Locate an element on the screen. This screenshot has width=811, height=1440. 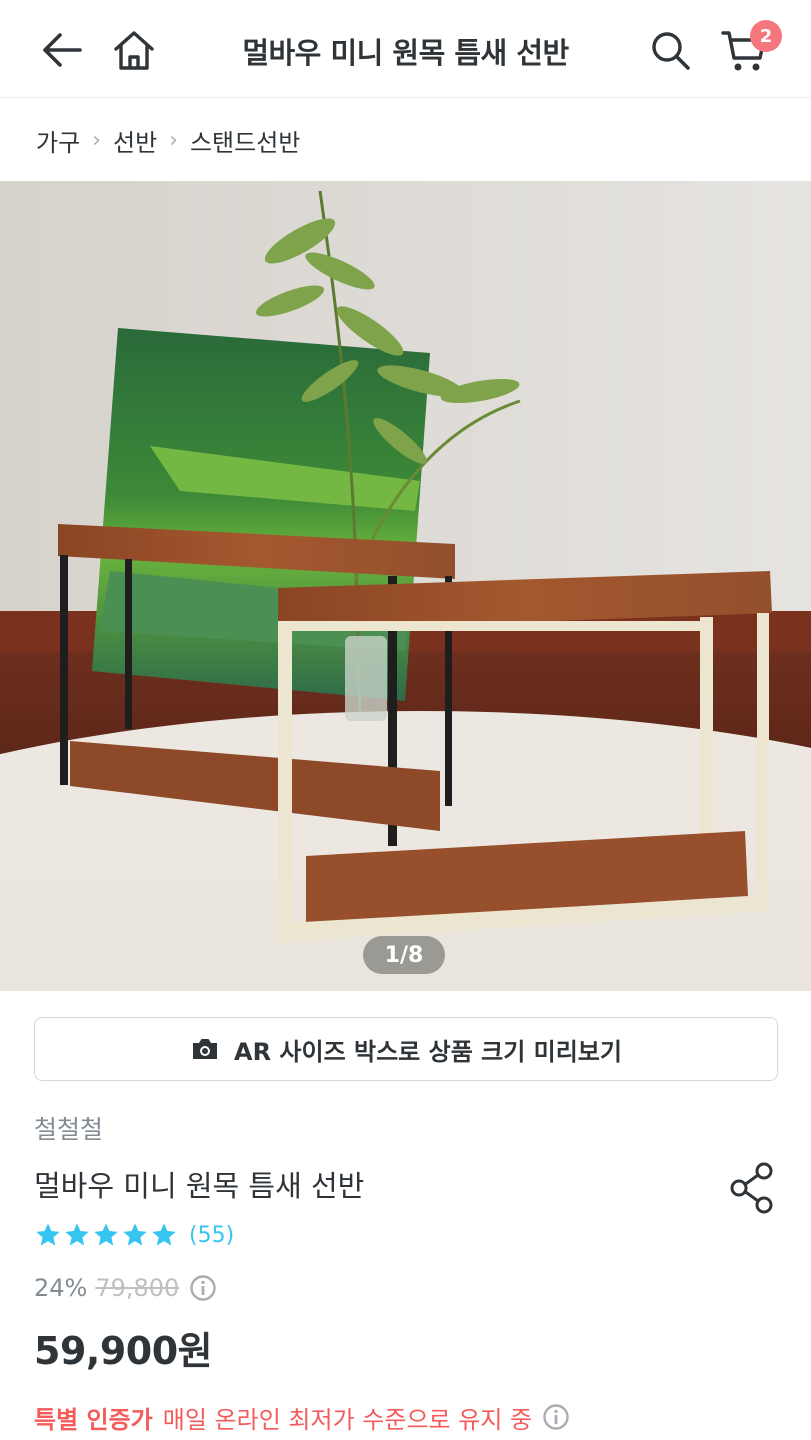
image-counter: 1/8 is located at coordinates (404, 955).